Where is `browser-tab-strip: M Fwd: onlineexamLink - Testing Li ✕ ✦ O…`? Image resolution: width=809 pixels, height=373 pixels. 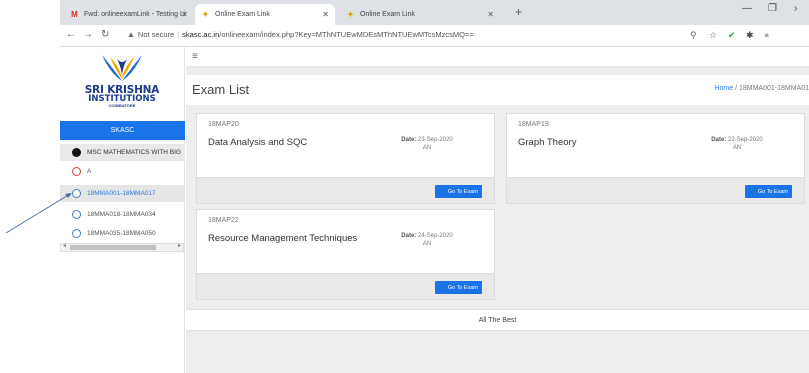 browser-tab-strip: M Fwd: onlineexamLink - Testing Li ✕ ✦ O… is located at coordinates (434, 12).